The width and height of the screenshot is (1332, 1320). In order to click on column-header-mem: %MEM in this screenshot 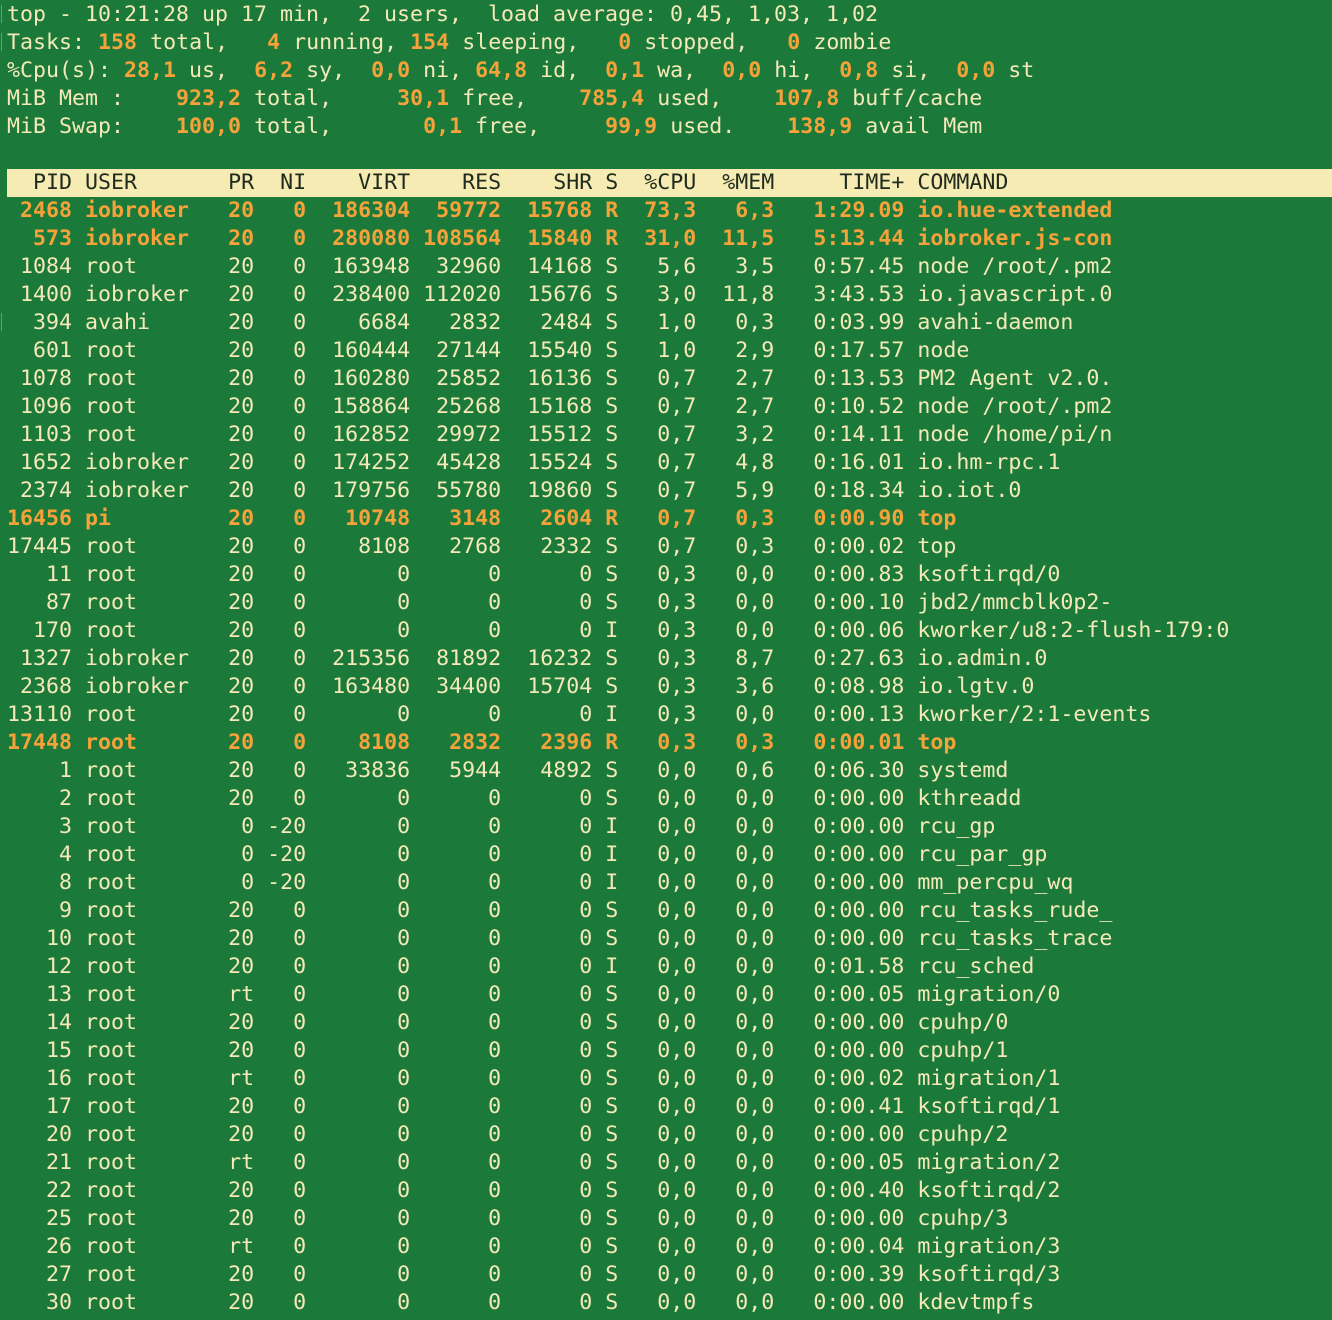, I will do `click(741, 182)`.